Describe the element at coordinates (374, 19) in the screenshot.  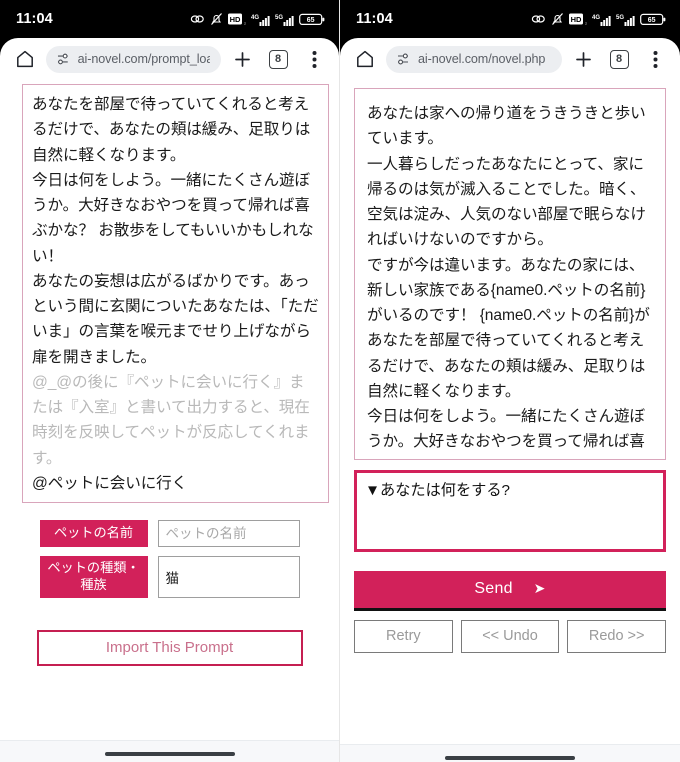
I see `status-clock-right: 11:04` at that location.